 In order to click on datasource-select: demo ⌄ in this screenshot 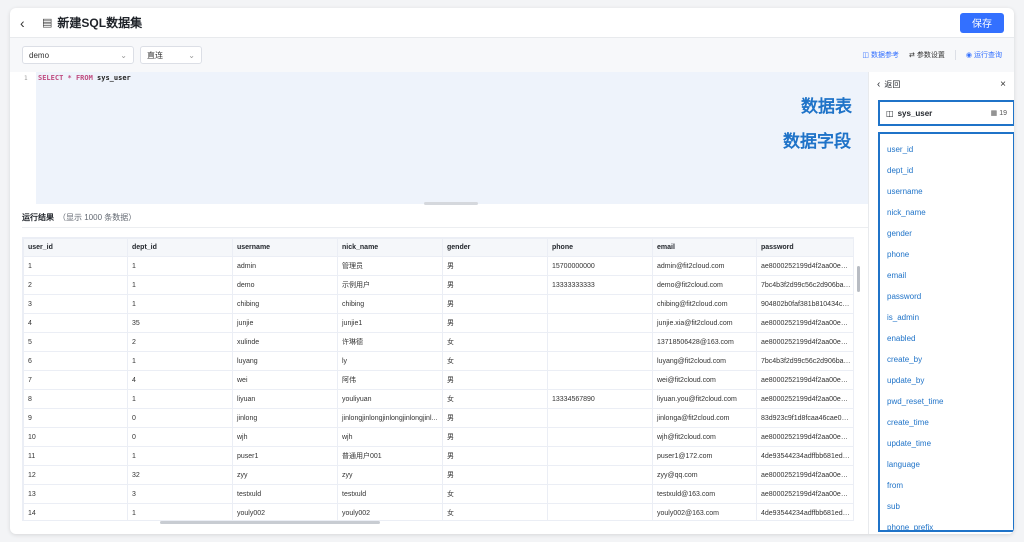, I will do `click(78, 55)`.